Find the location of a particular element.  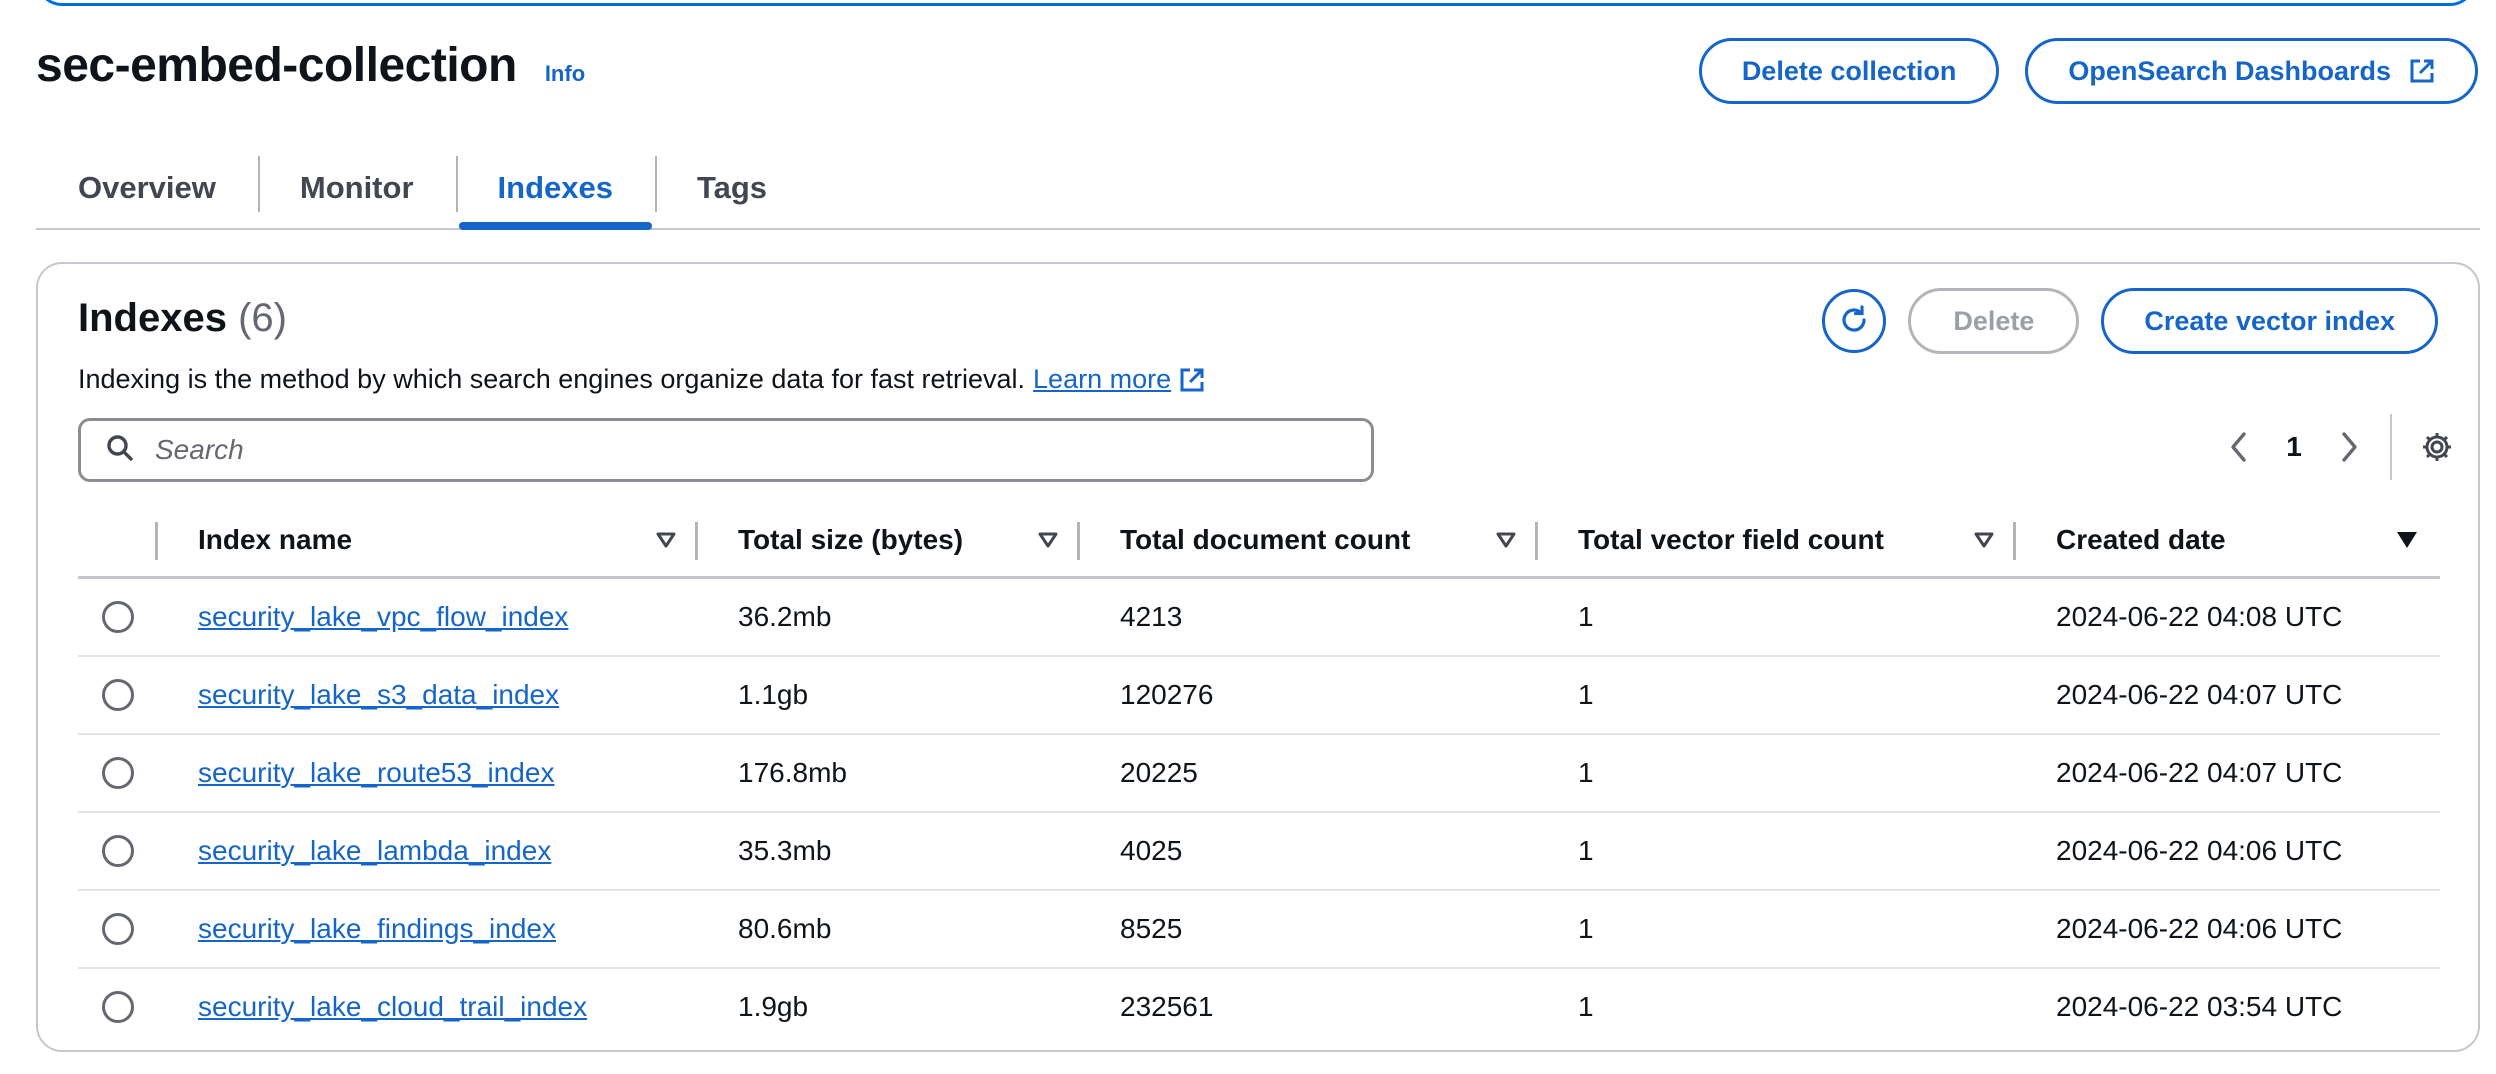

total-size-cell: 80.6mb is located at coordinates (889, 929).